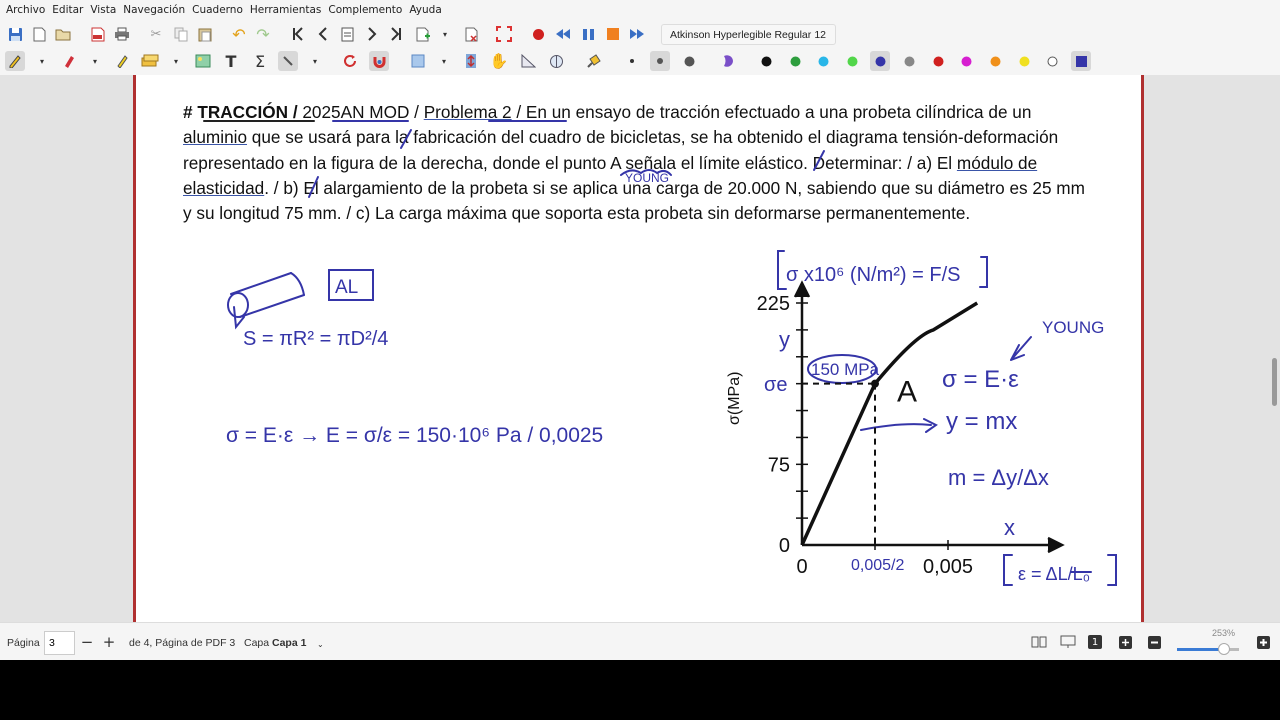 The image size is (1280, 720). What do you see at coordinates (59, 643) in the screenshot?
I see `page-number-input: 3` at bounding box center [59, 643].